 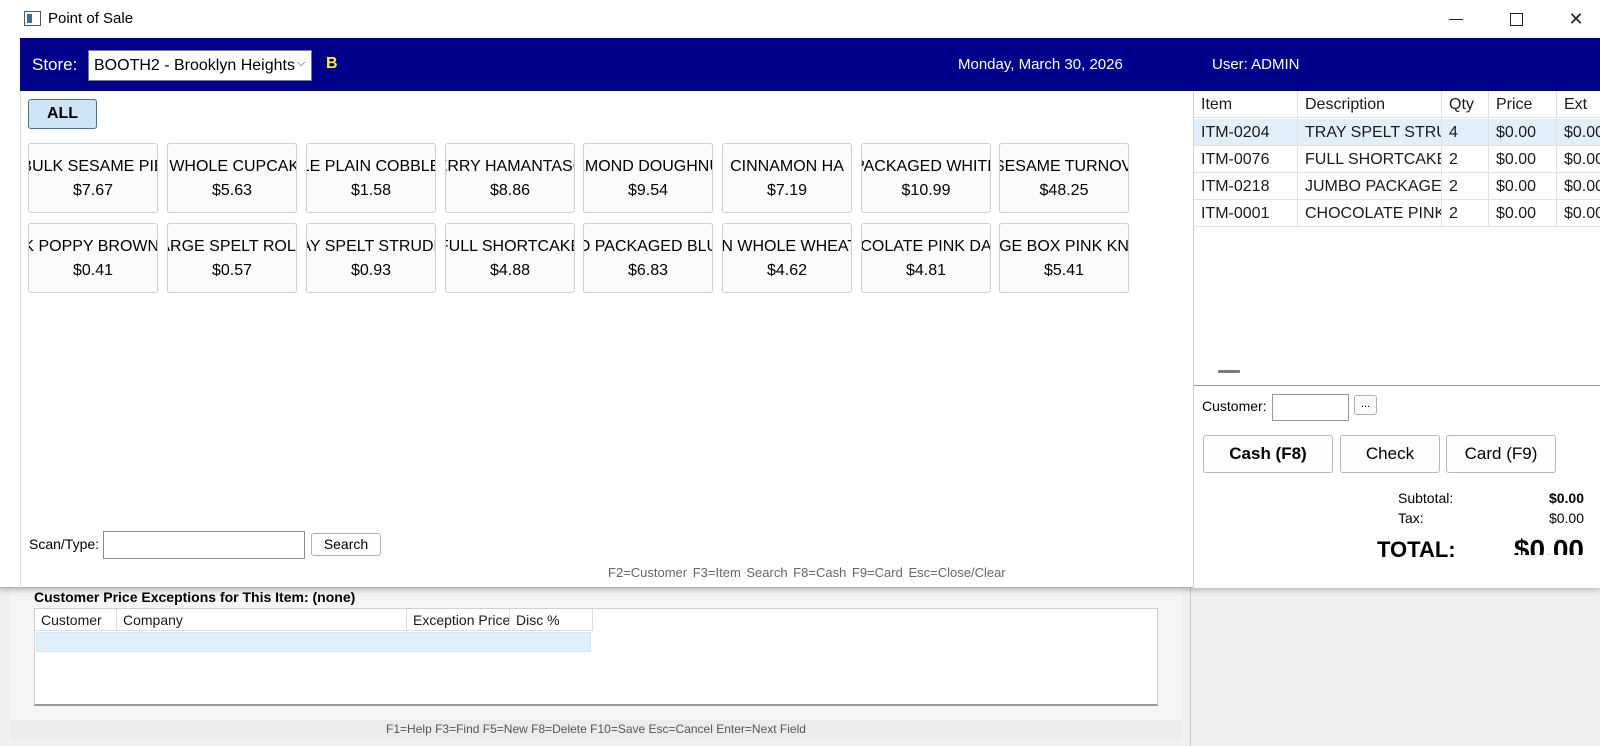 I want to click on product-tile: PLE PLAIN COBBLER $1.58, so click(x=371, y=178).